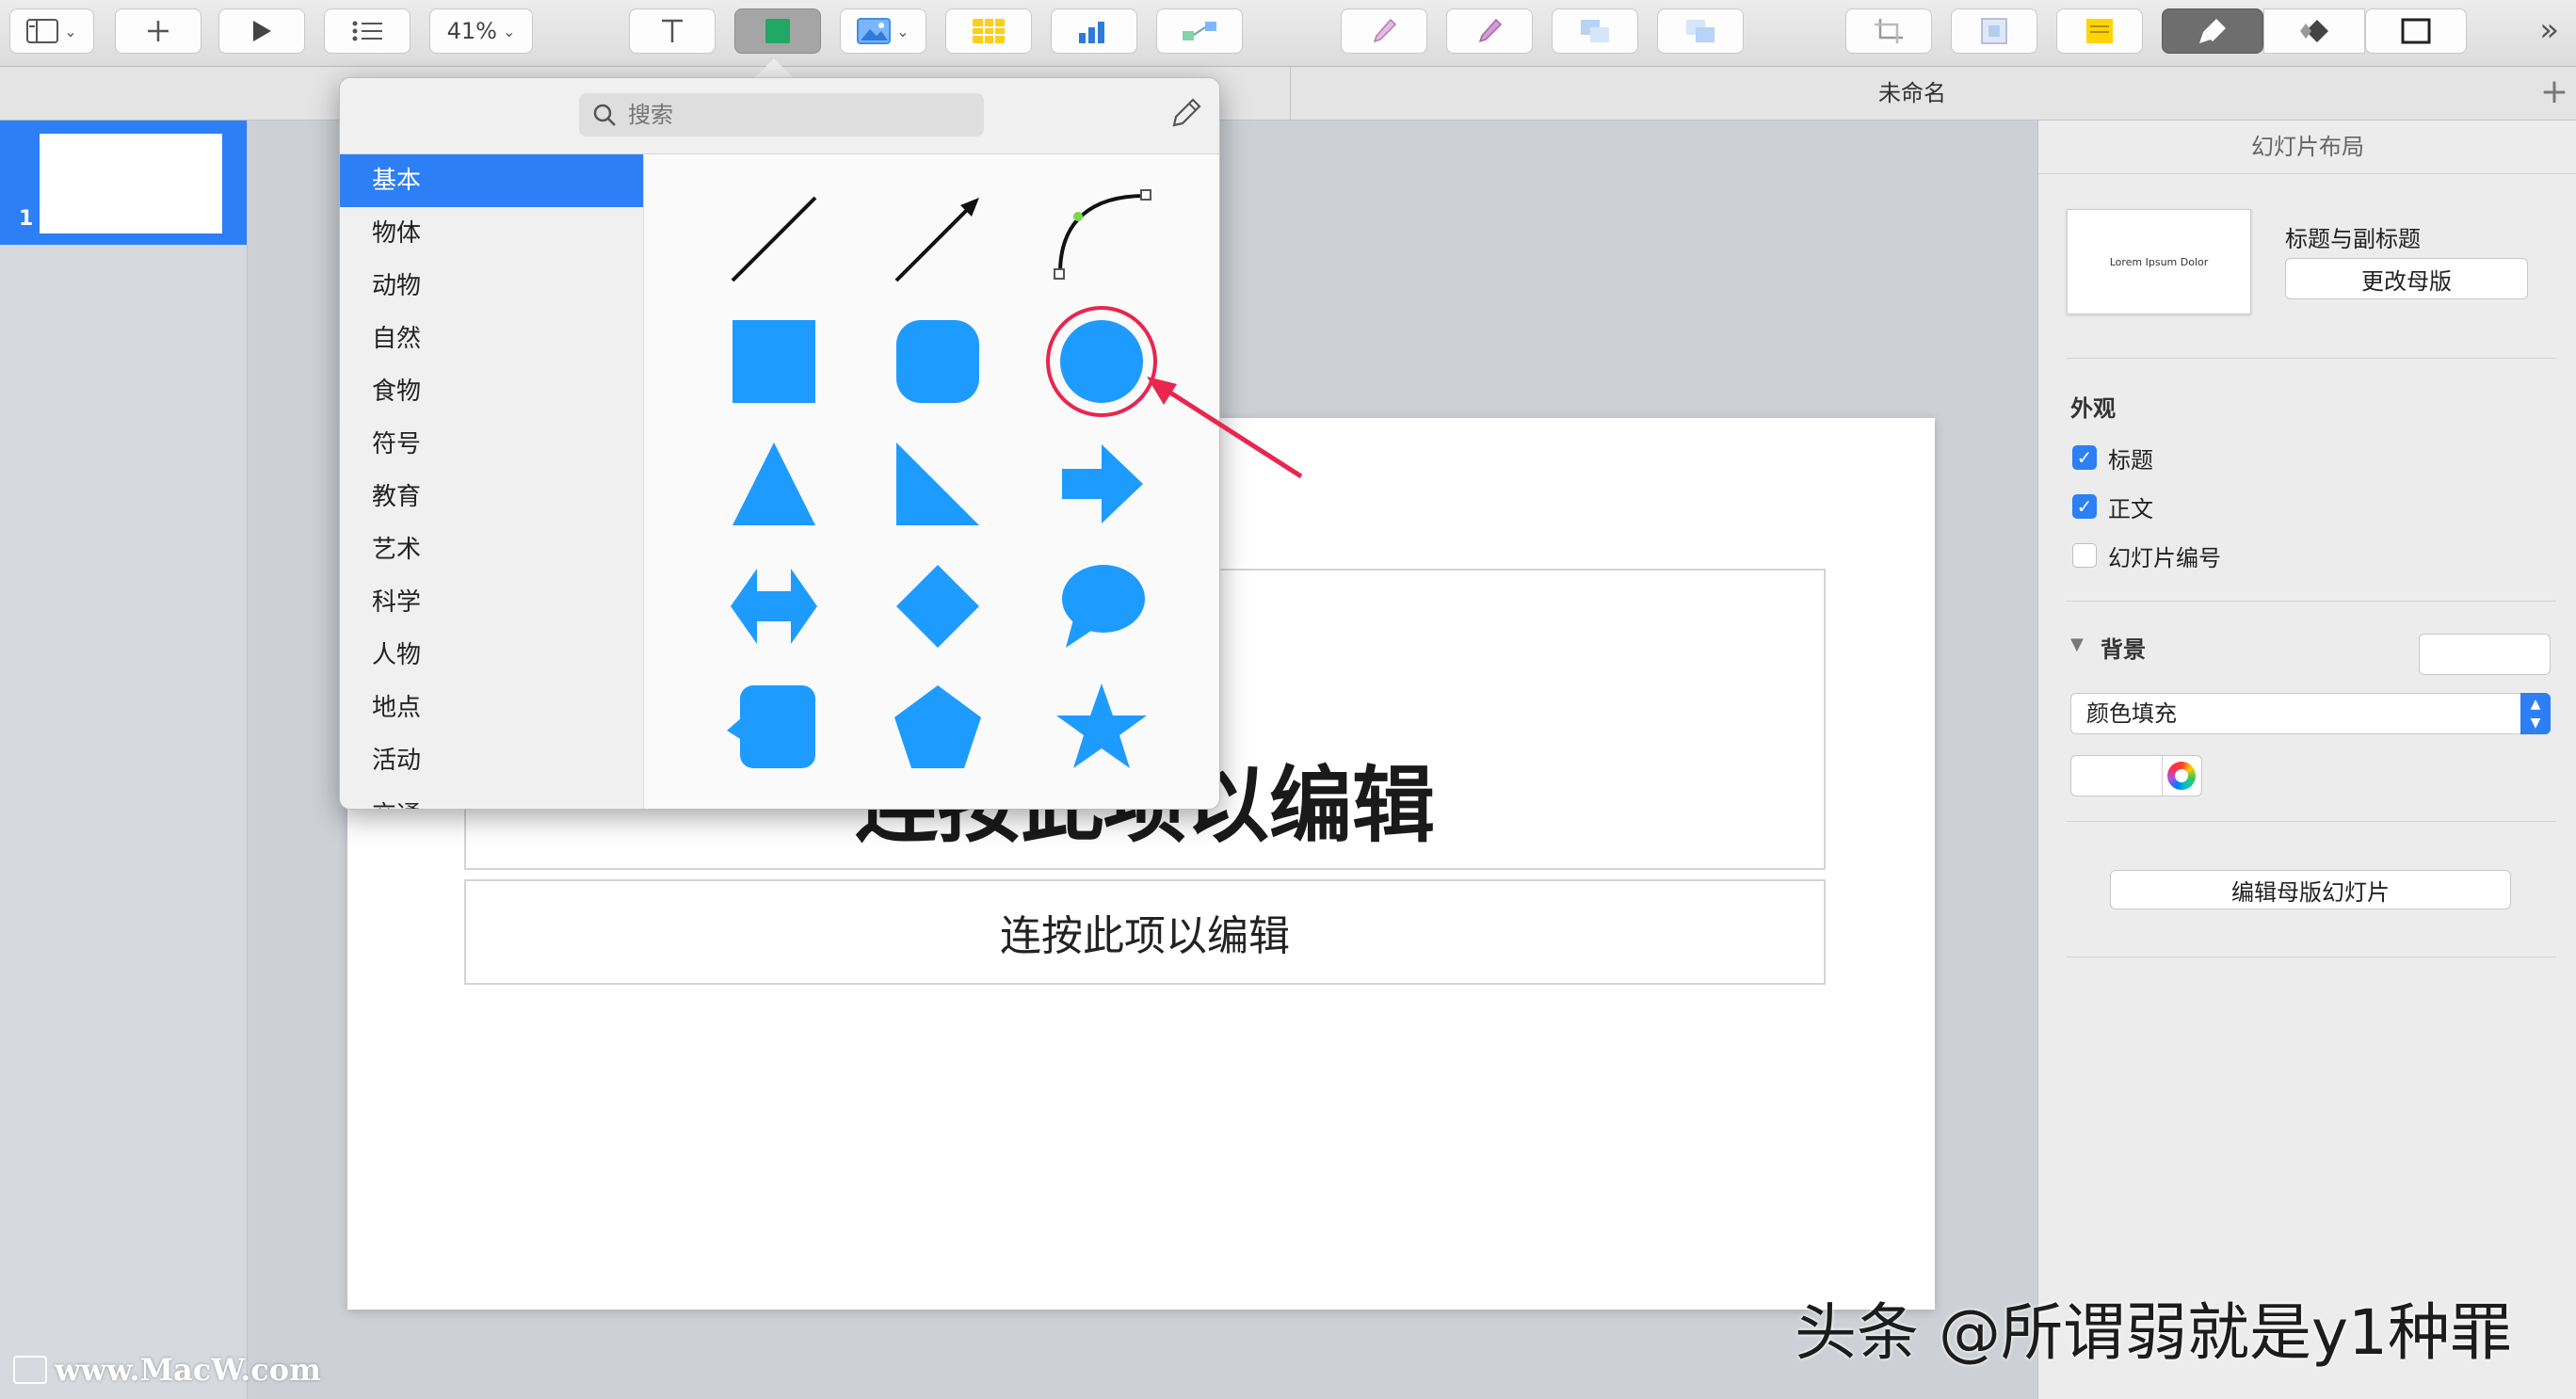 This screenshot has width=2576, height=1399. Describe the element at coordinates (2123, 649) in the screenshot. I see `background-label: 背景` at that location.